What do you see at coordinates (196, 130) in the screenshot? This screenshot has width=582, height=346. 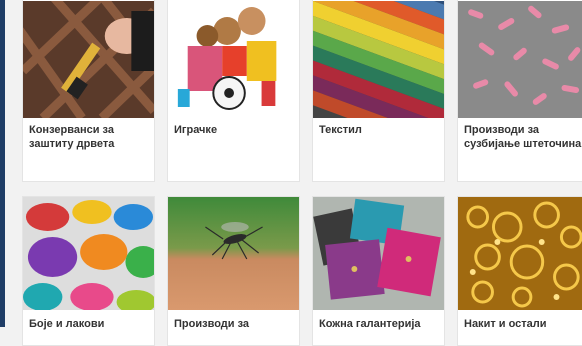 I see `category-label: Играчке` at bounding box center [196, 130].